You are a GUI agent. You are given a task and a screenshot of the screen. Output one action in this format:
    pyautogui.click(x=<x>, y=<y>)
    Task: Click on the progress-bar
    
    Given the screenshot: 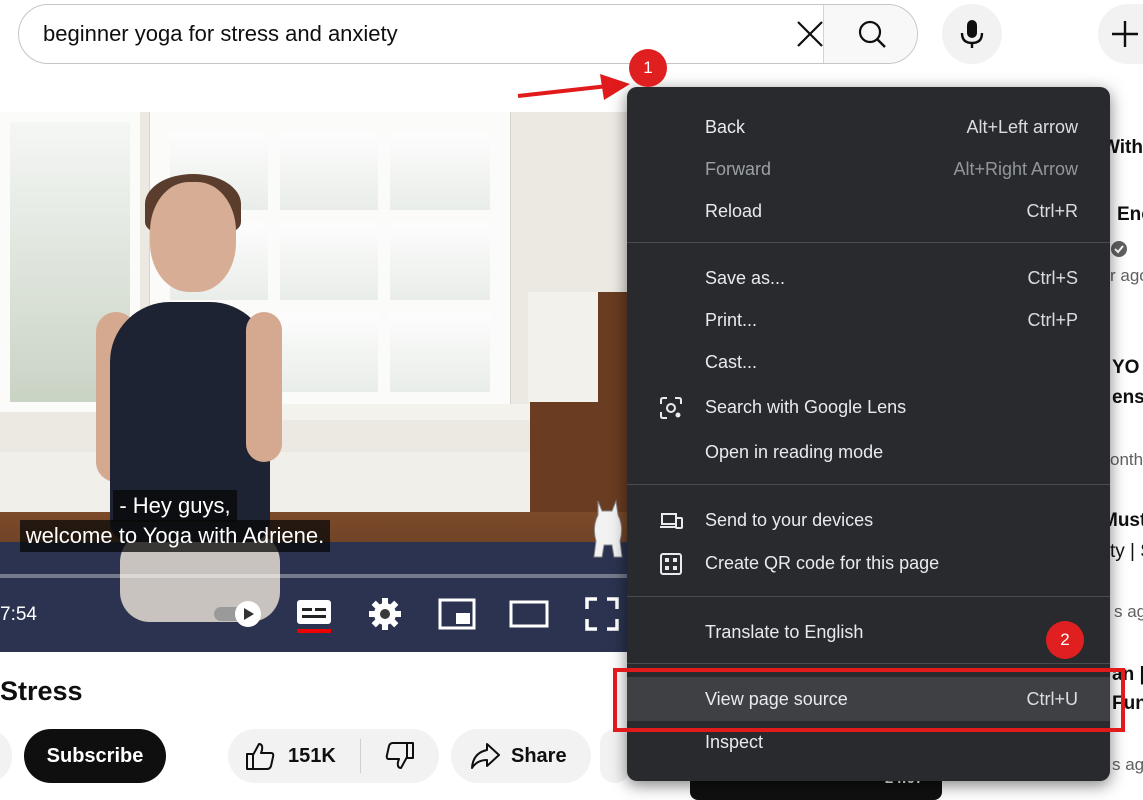 What is the action you would take?
    pyautogui.click(x=345, y=576)
    